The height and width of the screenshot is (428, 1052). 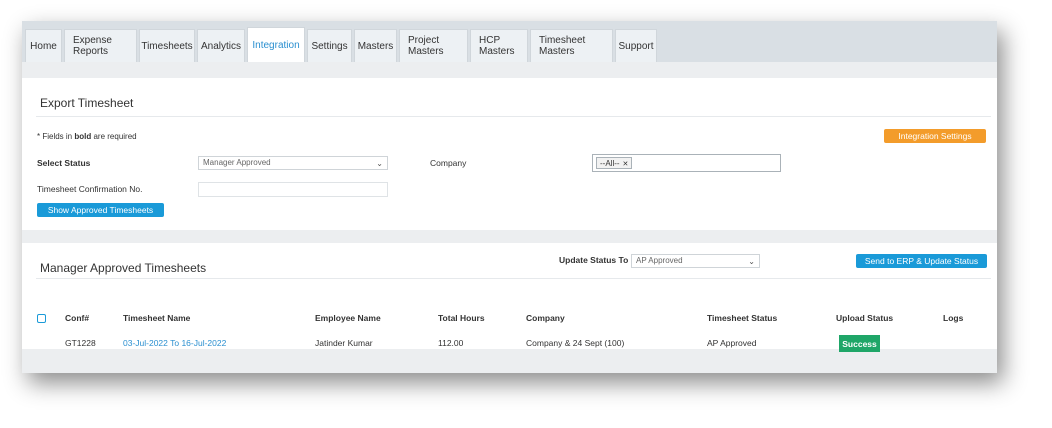 What do you see at coordinates (433, 45) in the screenshot?
I see `tab-project-masters: Project Masters` at bounding box center [433, 45].